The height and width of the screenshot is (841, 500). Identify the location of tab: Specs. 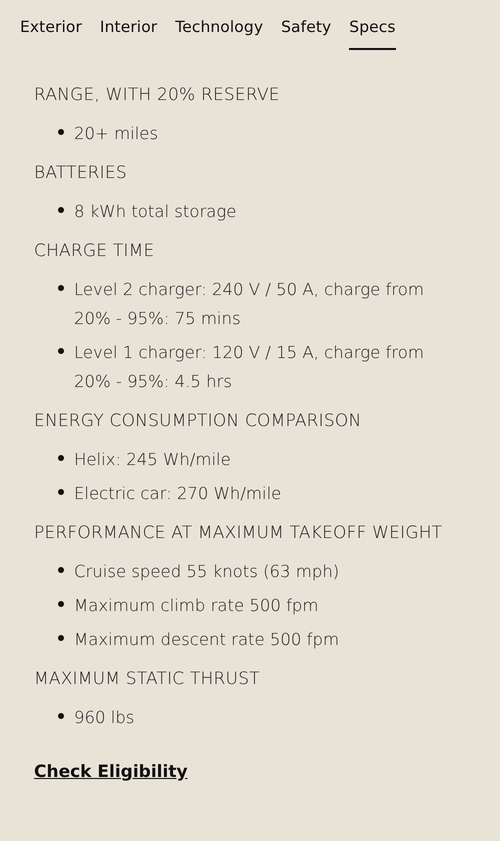
(372, 34).